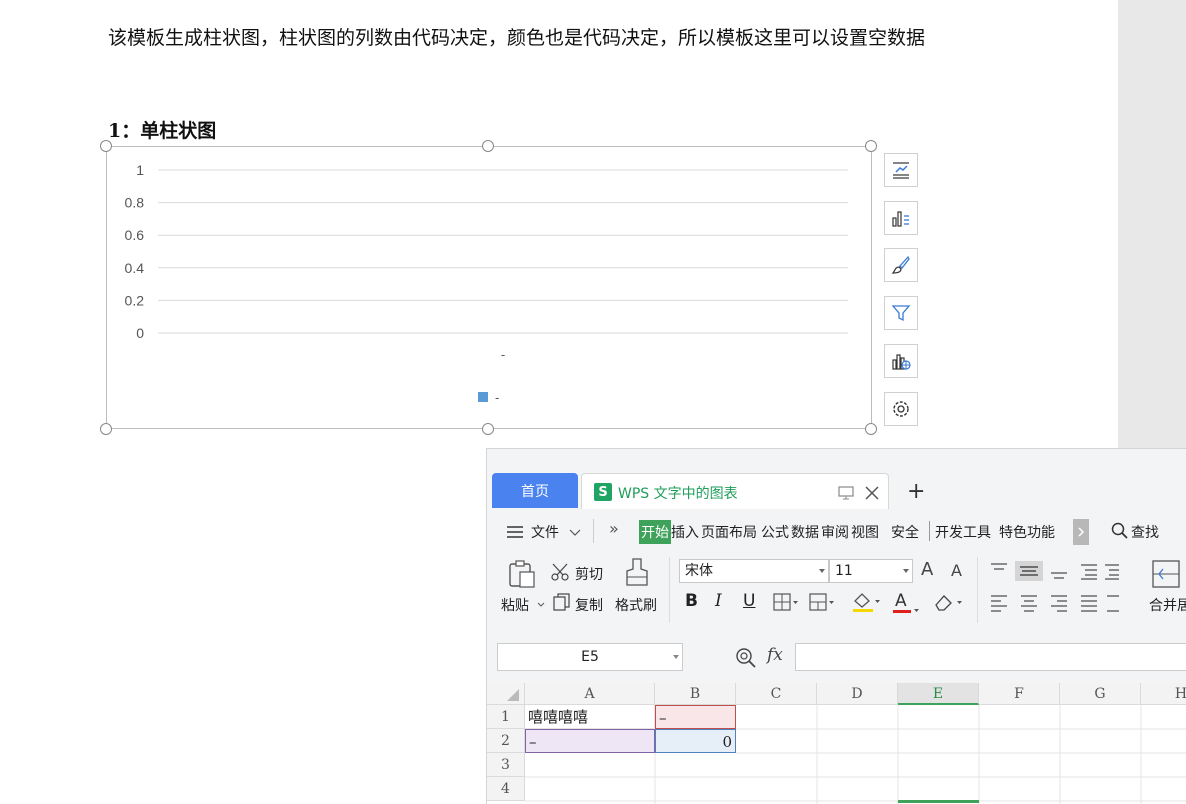 Image resolution: width=1186 pixels, height=804 pixels. Describe the element at coordinates (1081, 532) in the screenshot. I see `menu-scroll-right-button` at that location.